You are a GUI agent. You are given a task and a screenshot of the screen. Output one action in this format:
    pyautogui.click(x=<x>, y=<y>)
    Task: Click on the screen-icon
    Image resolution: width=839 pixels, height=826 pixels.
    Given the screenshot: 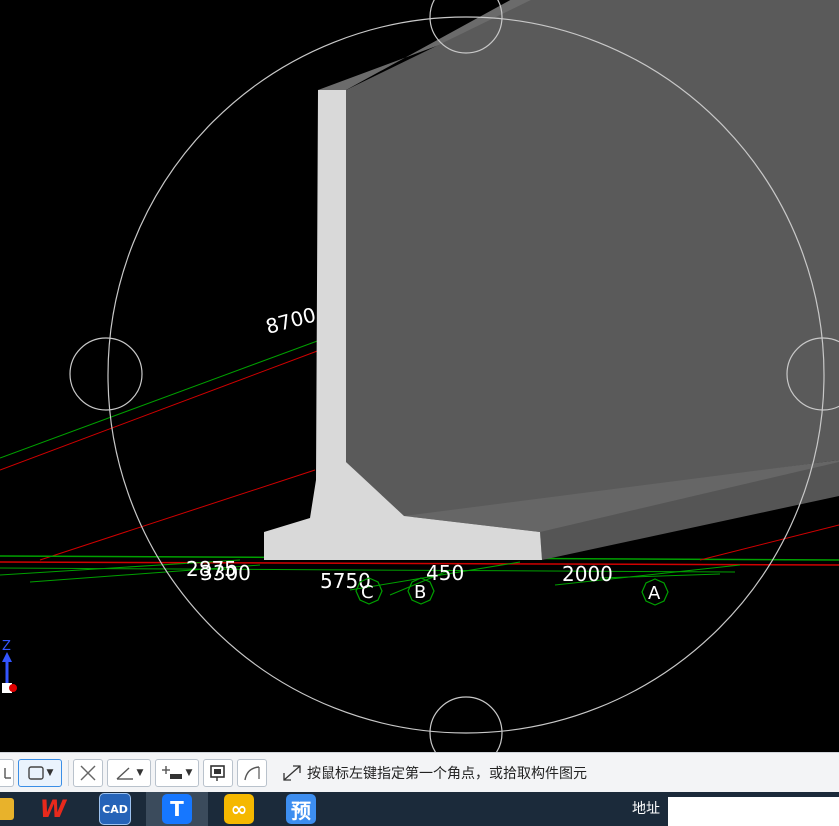 What is the action you would take?
    pyautogui.click(x=217, y=772)
    